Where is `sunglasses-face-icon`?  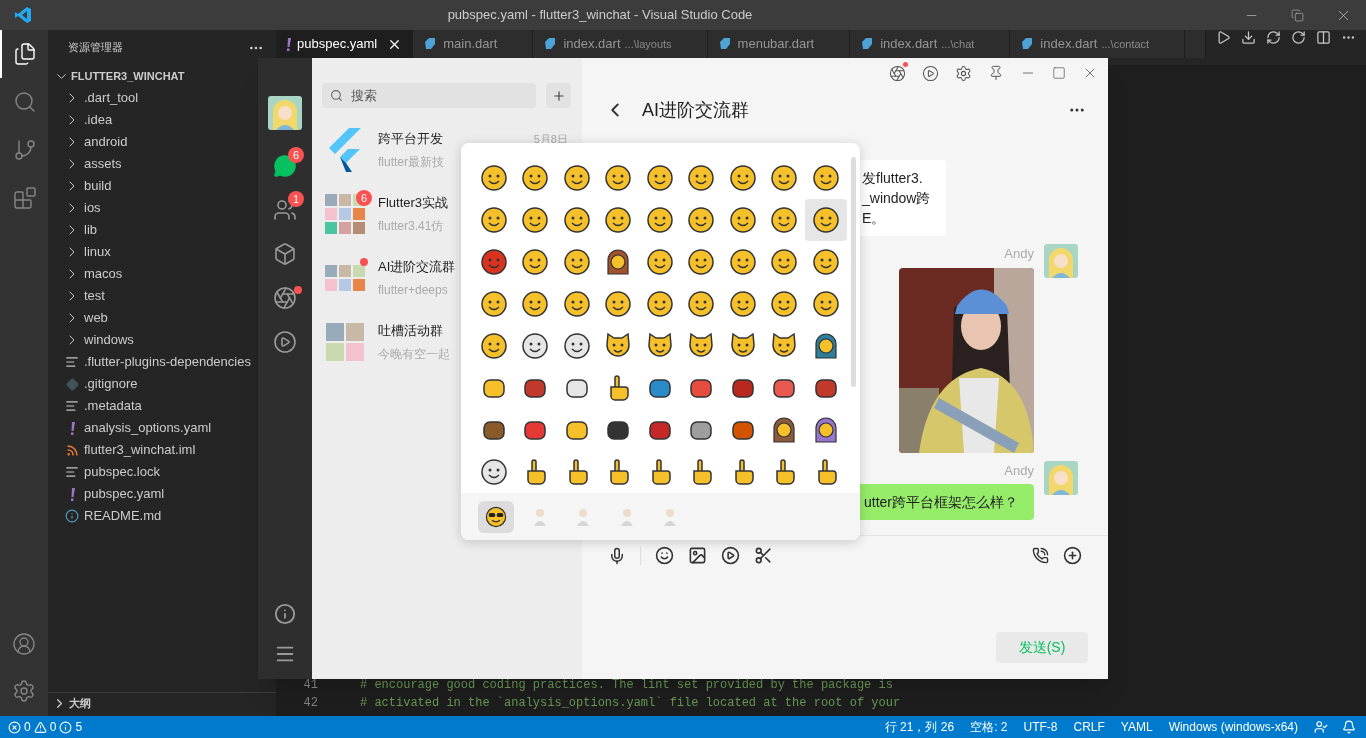 sunglasses-face-icon is located at coordinates (496, 516).